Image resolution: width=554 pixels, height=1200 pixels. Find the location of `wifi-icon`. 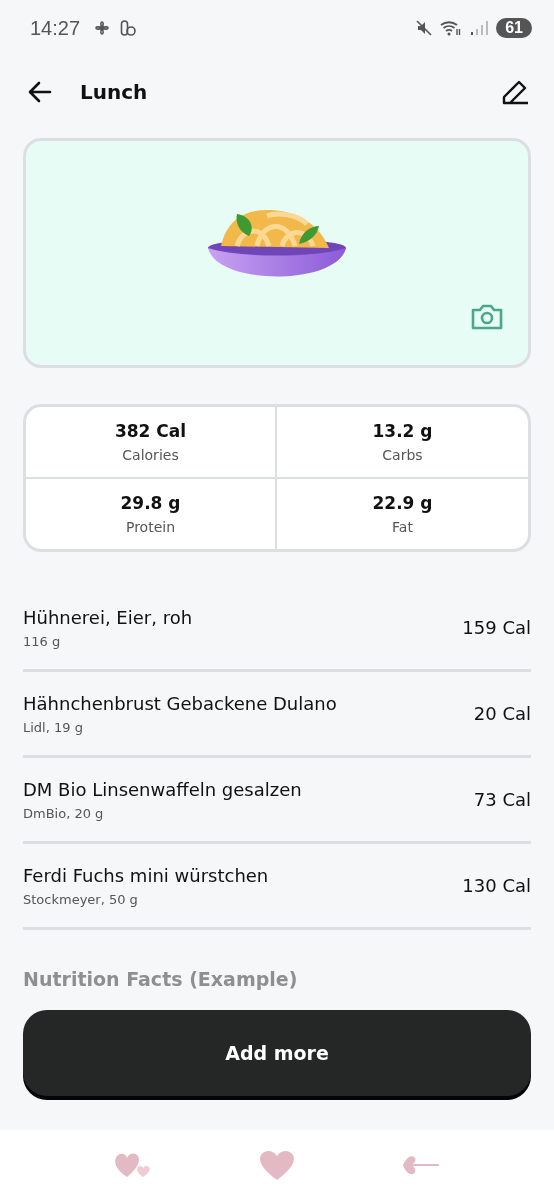

wifi-icon is located at coordinates (451, 28).